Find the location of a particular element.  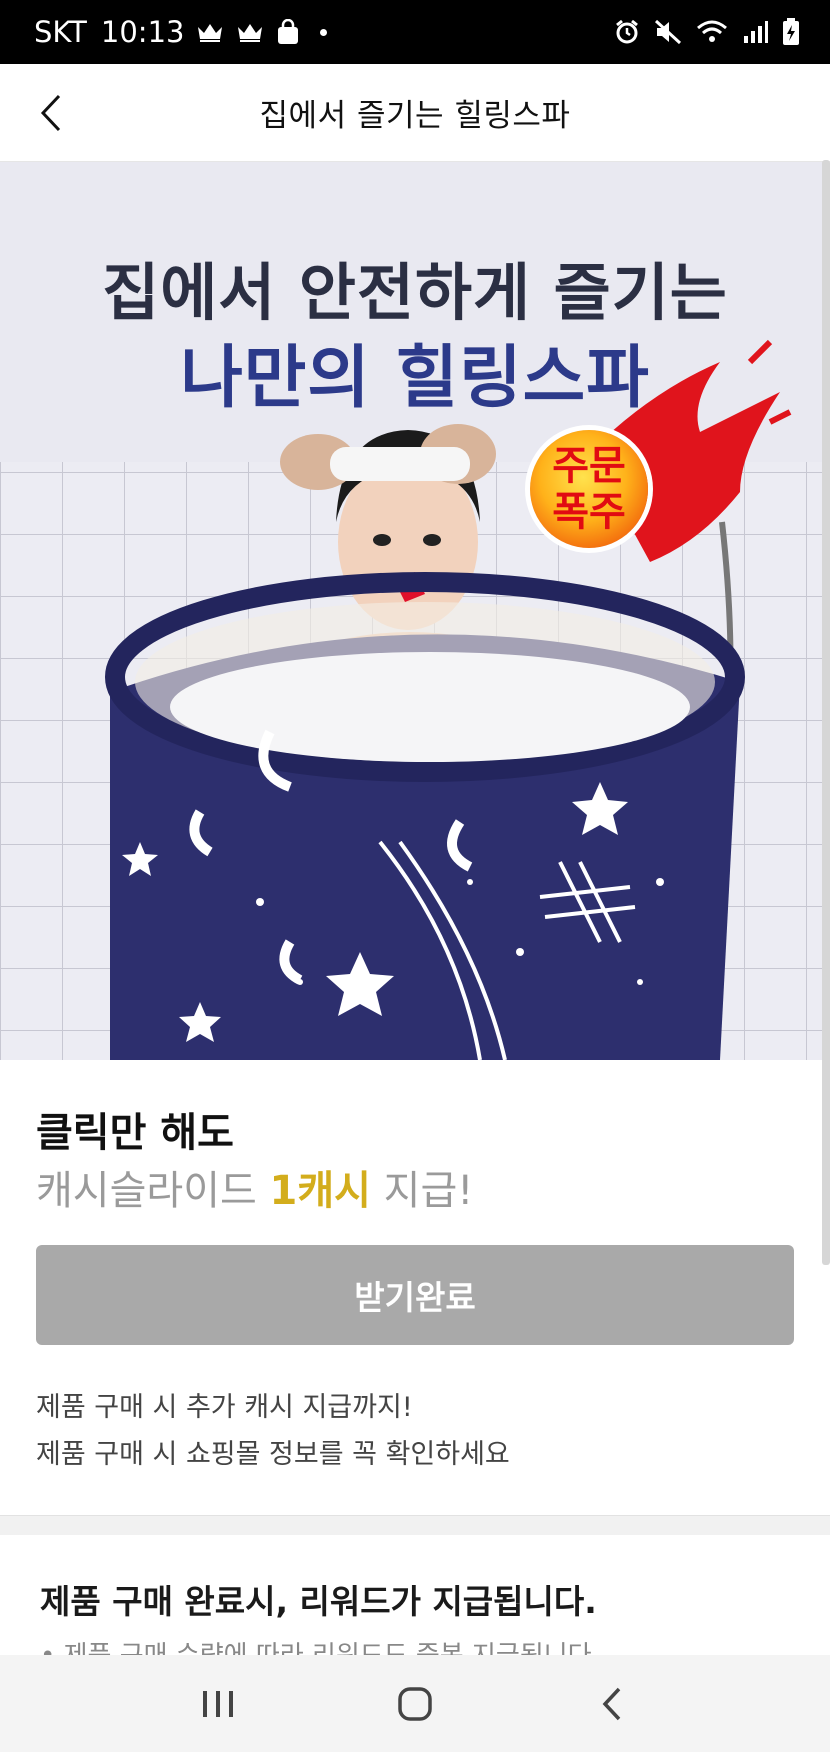

alarm-icon is located at coordinates (627, 32).